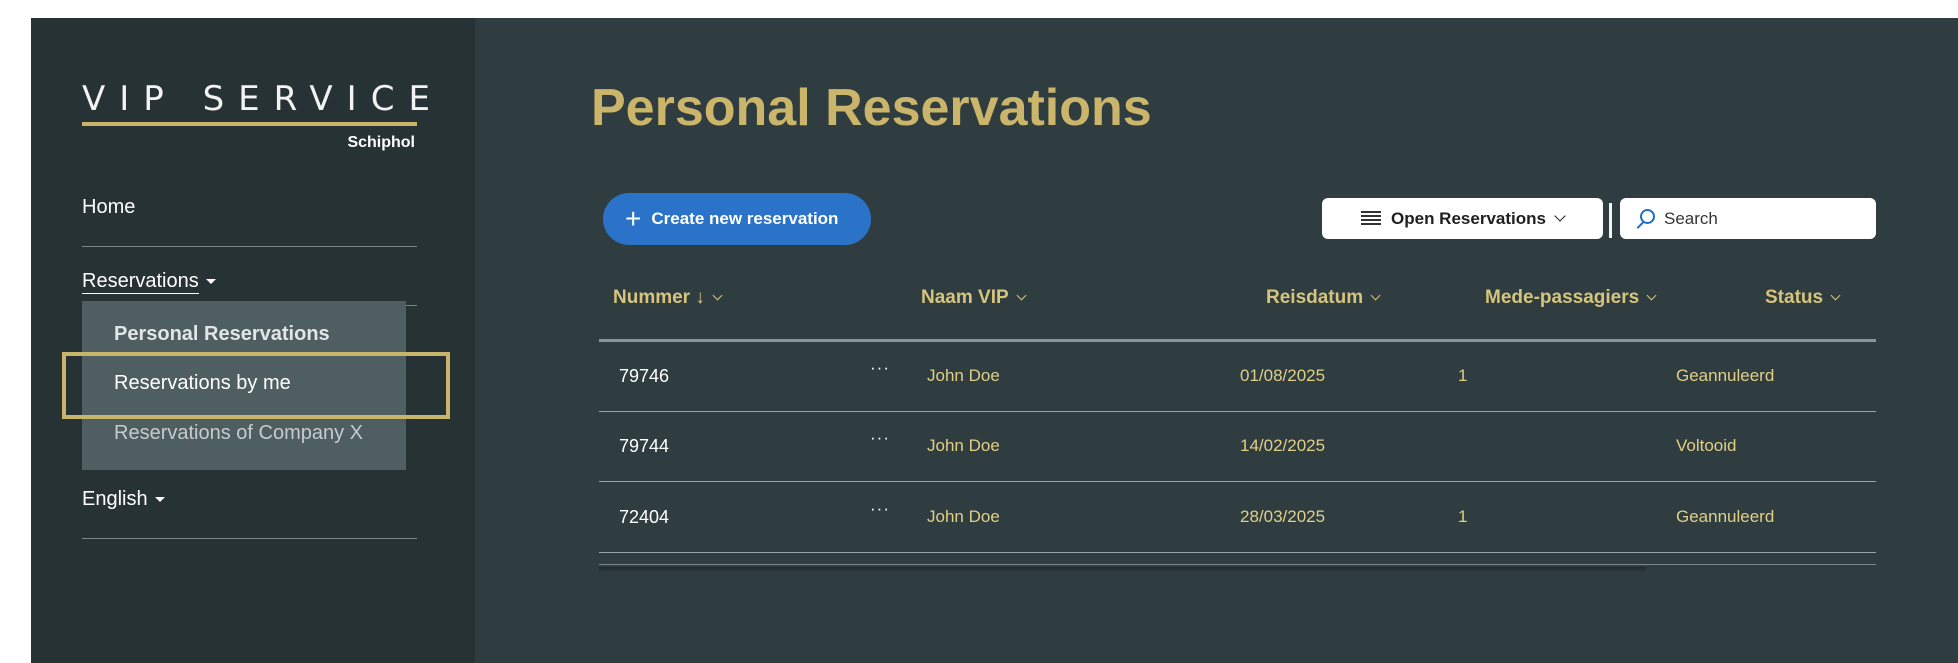 The image size is (1958, 663). What do you see at coordinates (222, 334) in the screenshot?
I see `dropdown-item-personal-reservations: Personal Reservations` at bounding box center [222, 334].